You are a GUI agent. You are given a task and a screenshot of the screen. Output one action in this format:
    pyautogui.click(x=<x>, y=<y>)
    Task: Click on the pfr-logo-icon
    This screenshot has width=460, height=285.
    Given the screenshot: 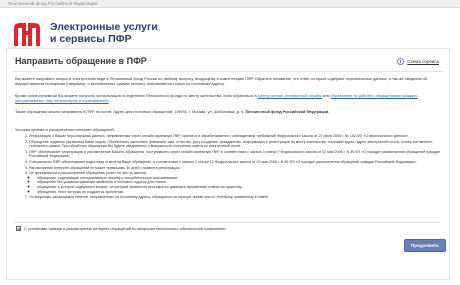 What is the action you would take?
    pyautogui.click(x=27, y=34)
    